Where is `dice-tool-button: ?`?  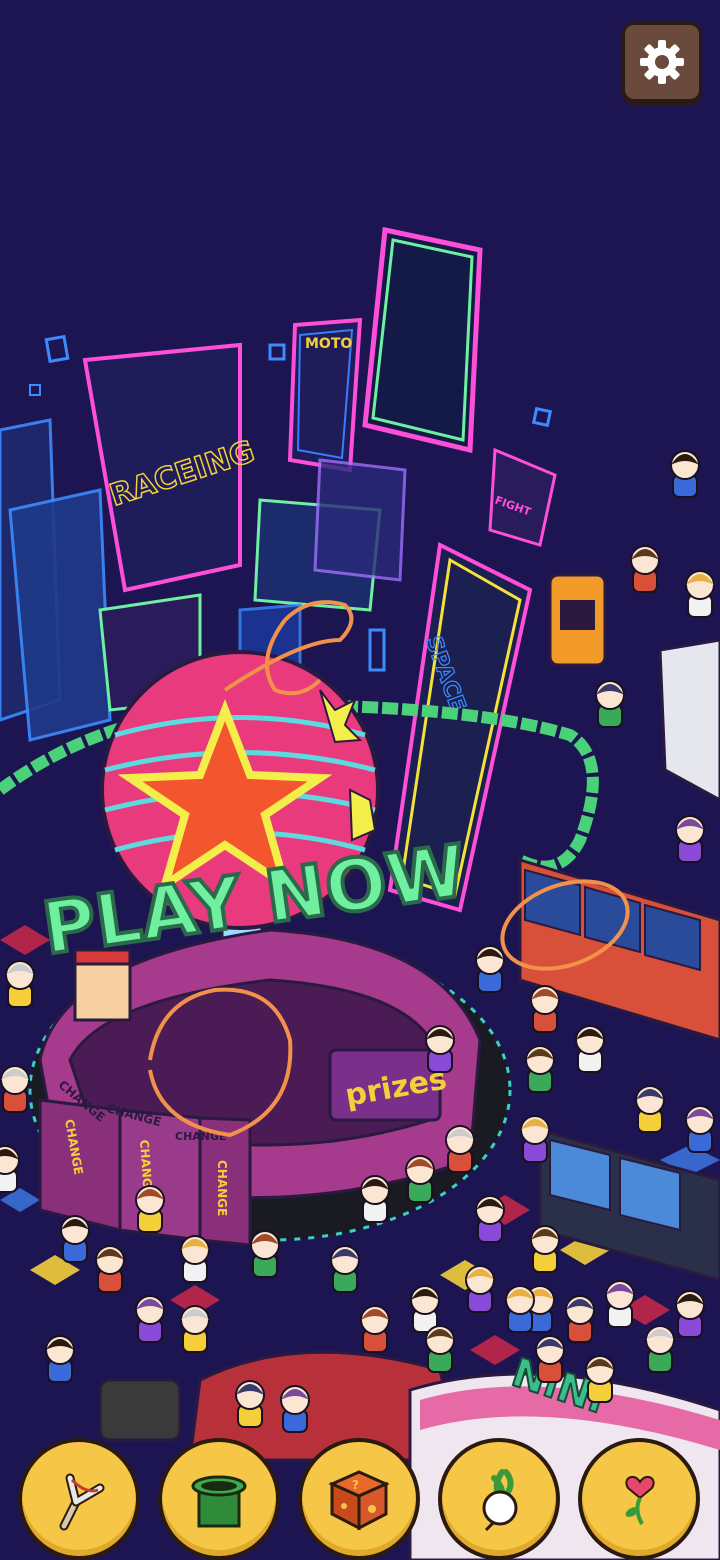 dice-tool-button: ? is located at coordinates (359, 1499).